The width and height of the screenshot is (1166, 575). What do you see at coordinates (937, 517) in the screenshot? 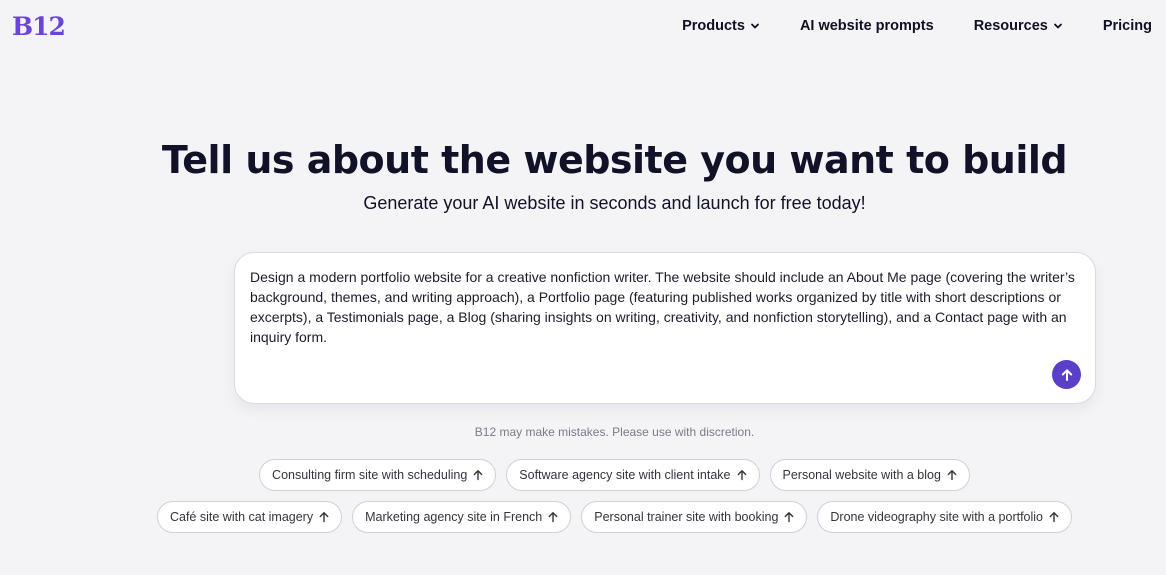
I see `suggestion-chip-label: Drone videography site with a portfolio` at bounding box center [937, 517].